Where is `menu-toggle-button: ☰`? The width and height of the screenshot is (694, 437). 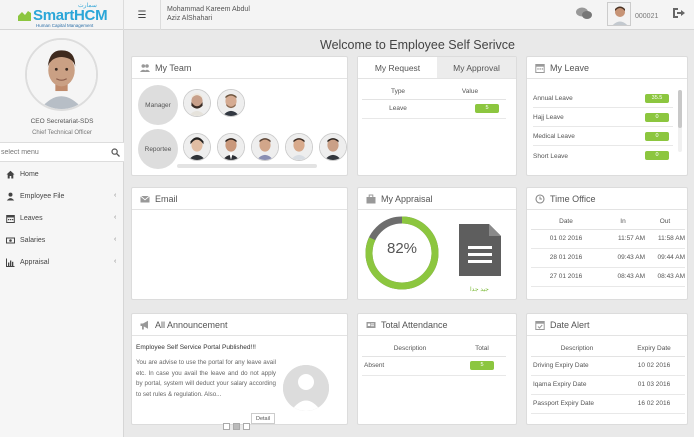
menu-toggle-button: ☰ is located at coordinates (142, 15).